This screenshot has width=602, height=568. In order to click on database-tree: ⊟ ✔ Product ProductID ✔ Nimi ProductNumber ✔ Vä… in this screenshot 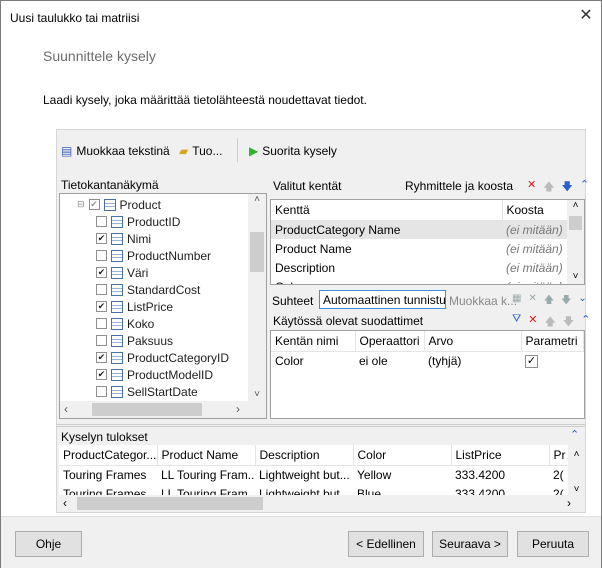, I will do `click(163, 306)`.